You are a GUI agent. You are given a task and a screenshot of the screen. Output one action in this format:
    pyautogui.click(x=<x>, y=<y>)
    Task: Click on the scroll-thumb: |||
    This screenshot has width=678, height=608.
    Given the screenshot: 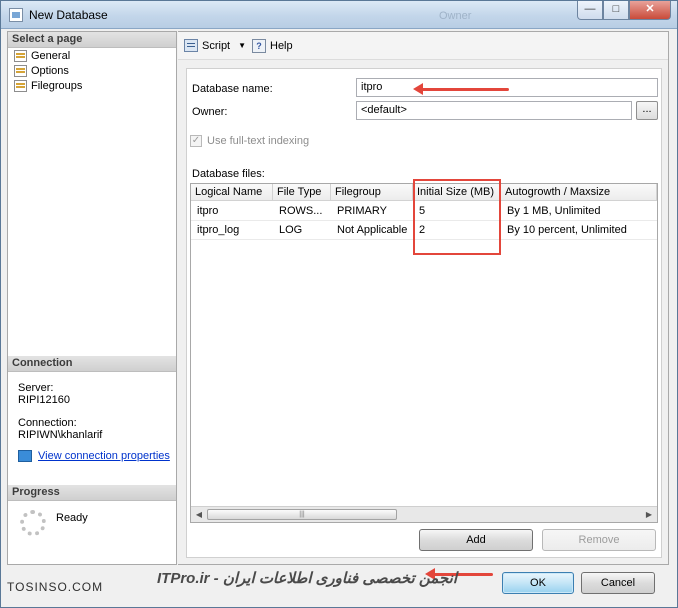 What is the action you would take?
    pyautogui.click(x=302, y=514)
    